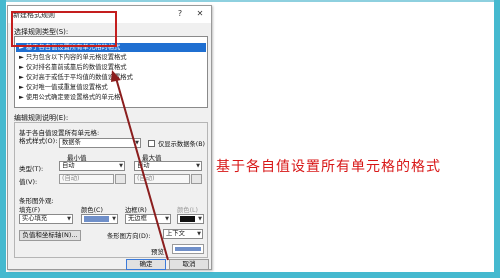 The width and height of the screenshot is (500, 278). I want to click on pointer-arrow, so click(140, 165).